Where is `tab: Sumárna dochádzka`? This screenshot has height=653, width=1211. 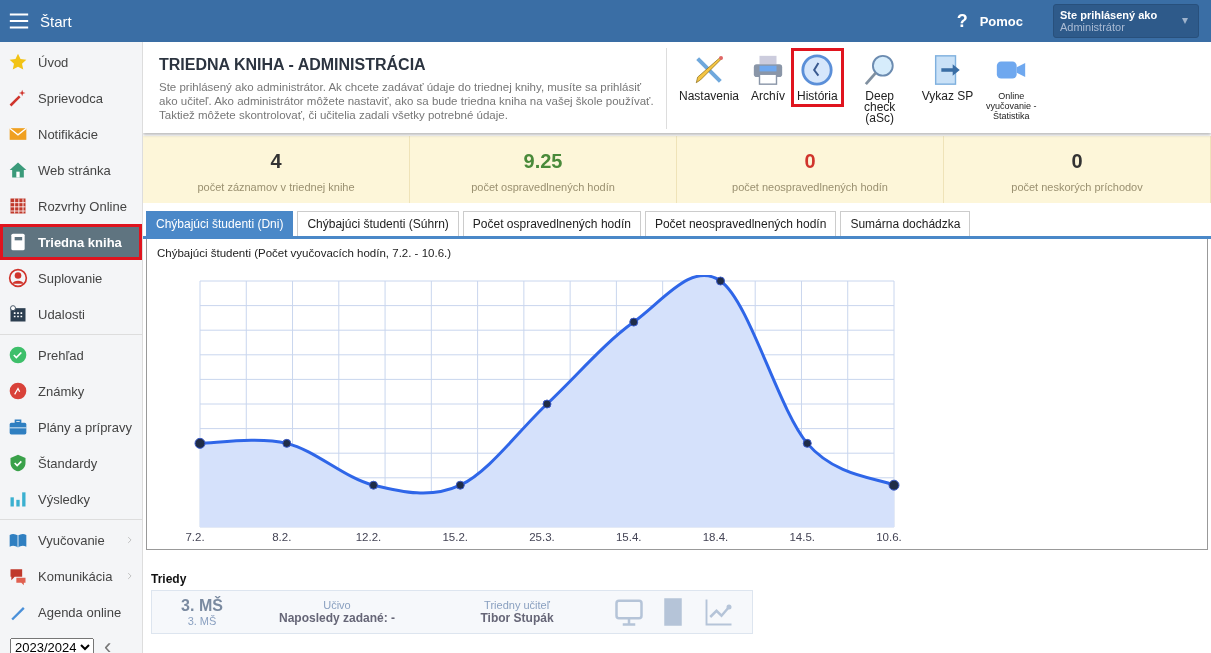
tab: Sumárna dochádzka is located at coordinates (905, 223).